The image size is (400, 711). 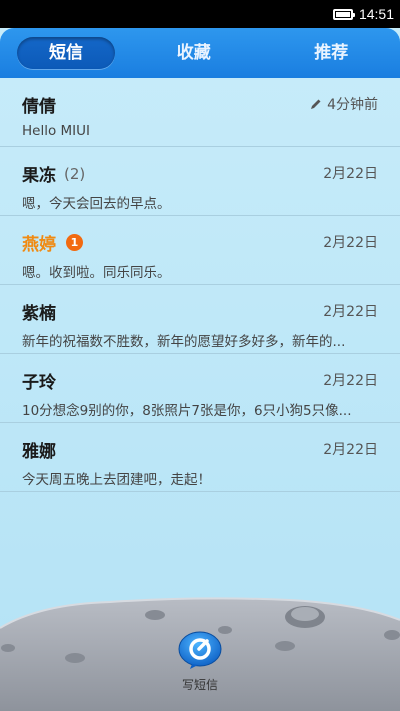 I want to click on contact-name: 果冻, so click(x=39, y=176).